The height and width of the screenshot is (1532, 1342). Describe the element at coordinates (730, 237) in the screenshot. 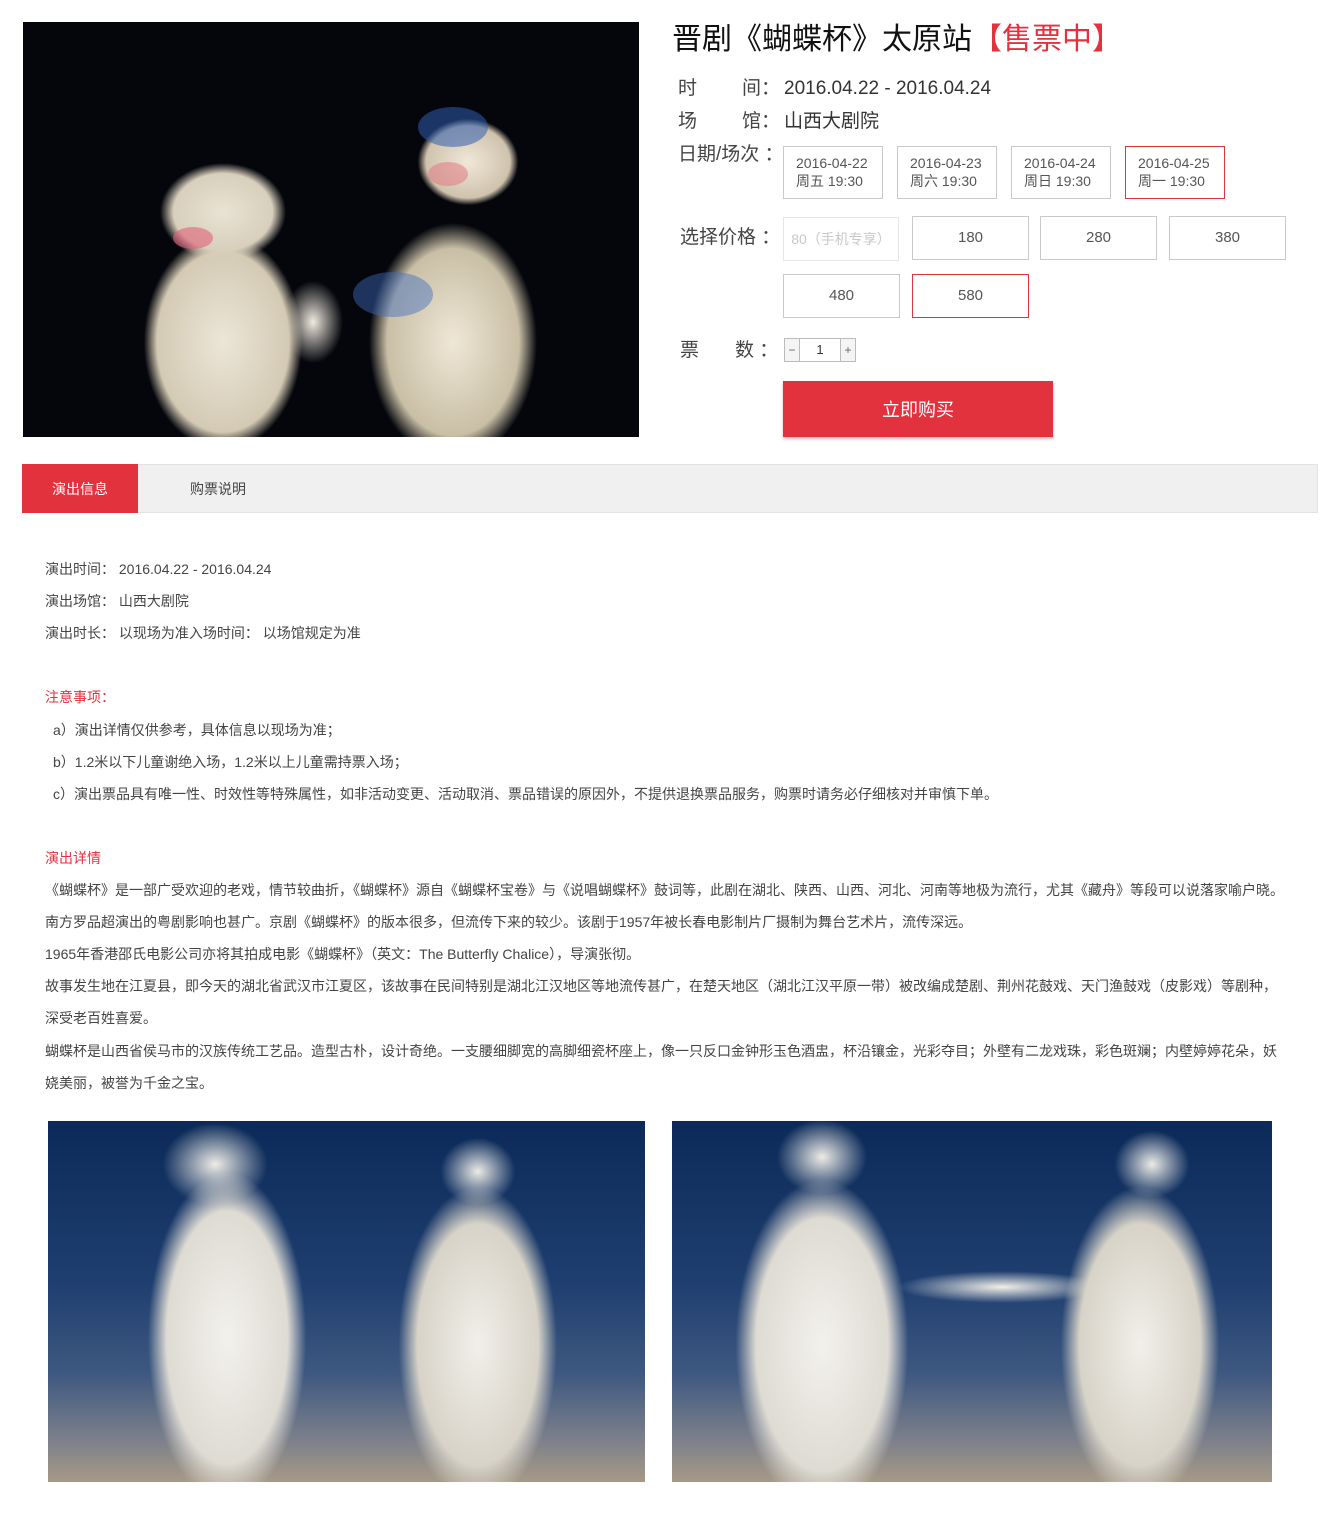

I see `price-label: 选择价格 ：` at that location.